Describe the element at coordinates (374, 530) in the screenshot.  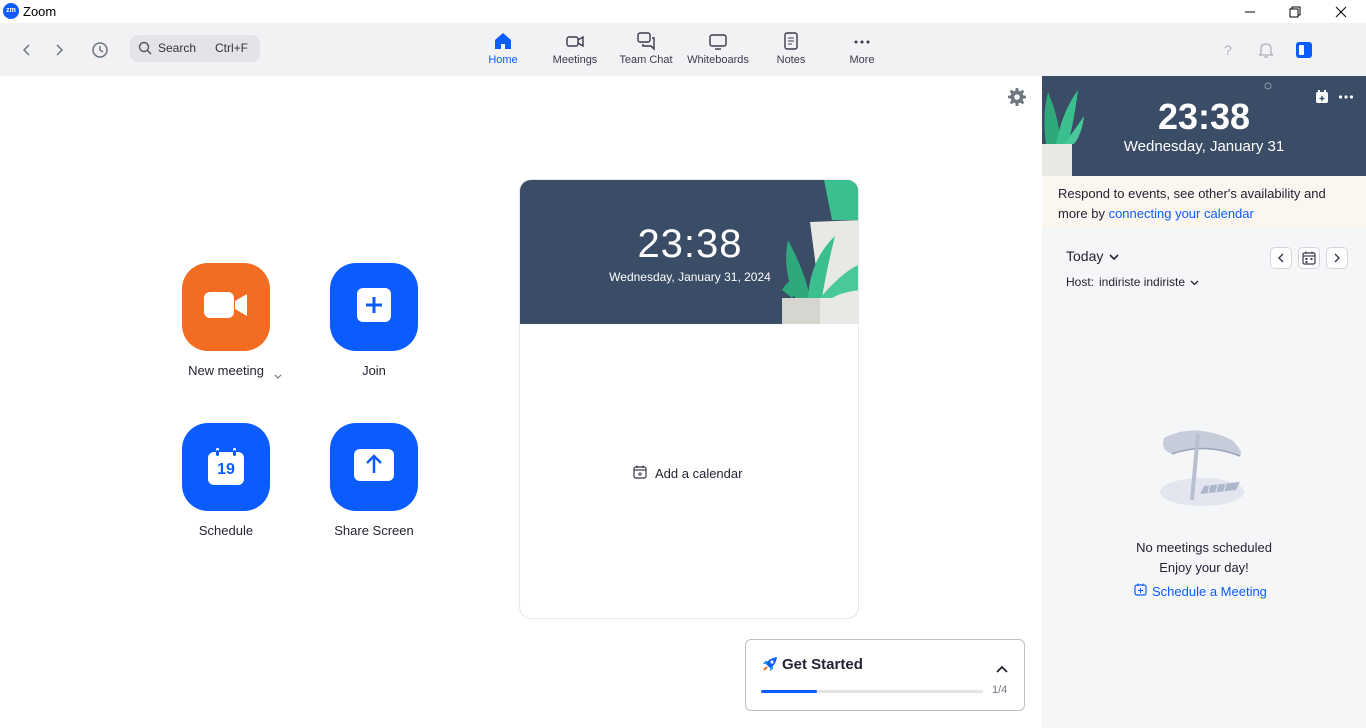
I see `share-screen-label: Share Screen` at that location.